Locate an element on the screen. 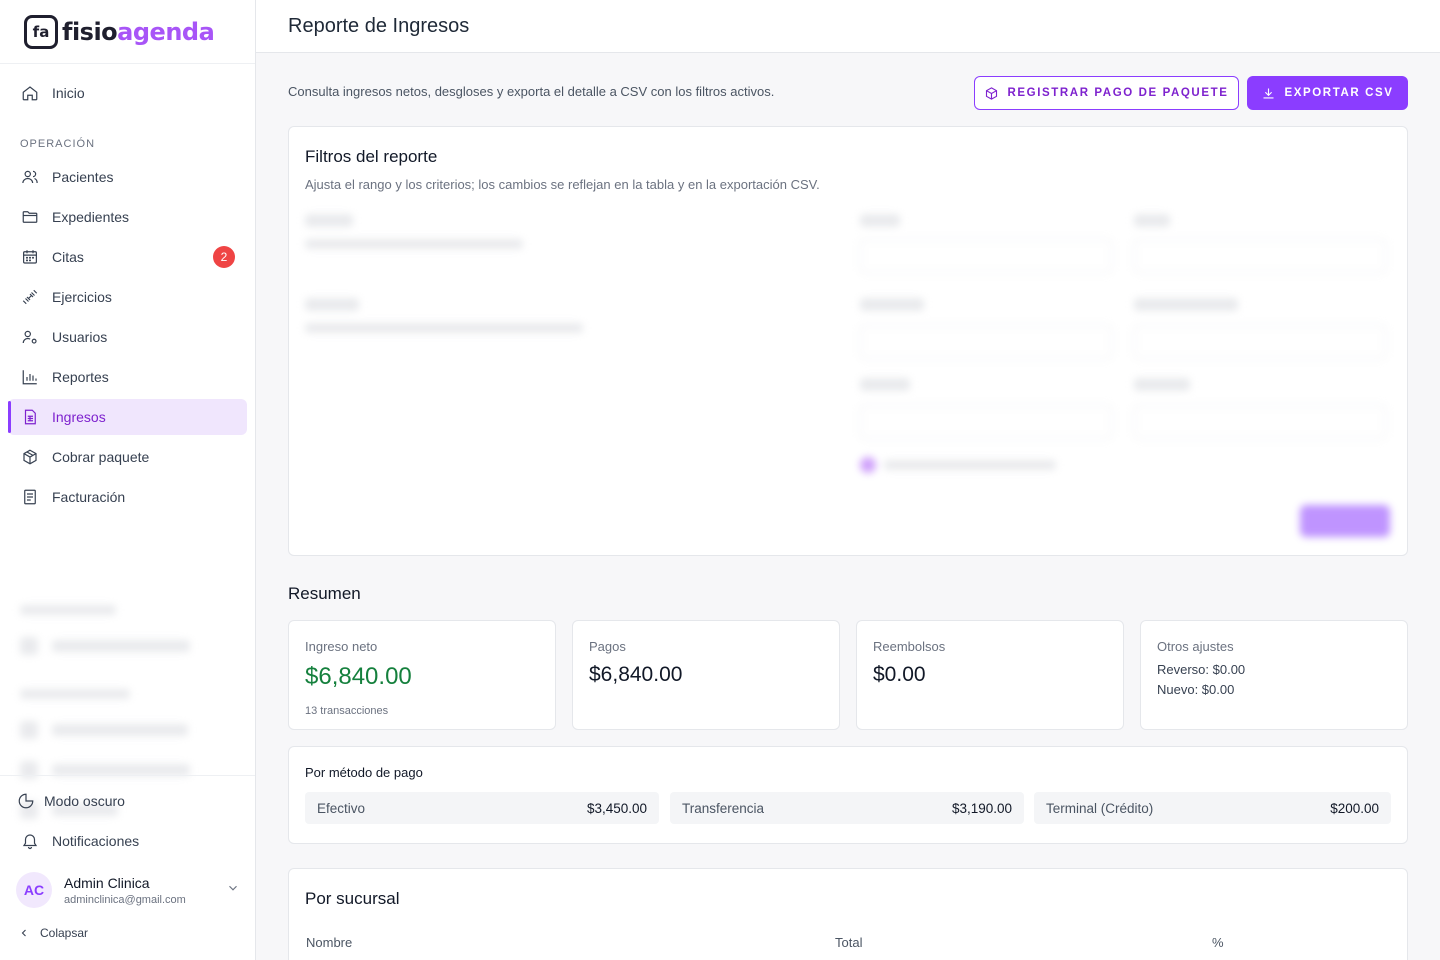 Image resolution: width=1440 pixels, height=960 pixels. refunds-label: Reembolsos is located at coordinates (909, 646).